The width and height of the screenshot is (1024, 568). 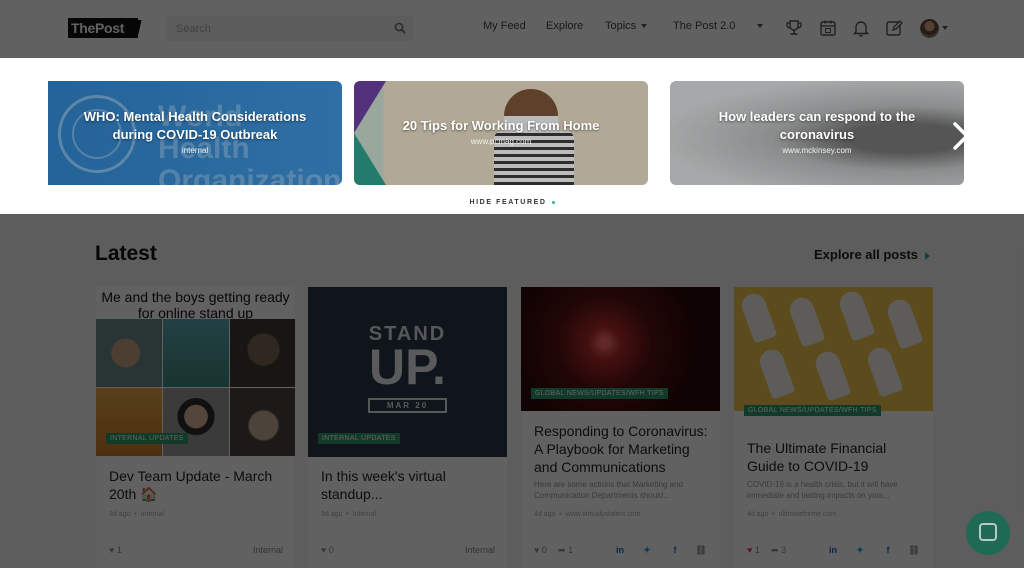 I want to click on explore-all-label: Explore all posts, so click(x=866, y=254).